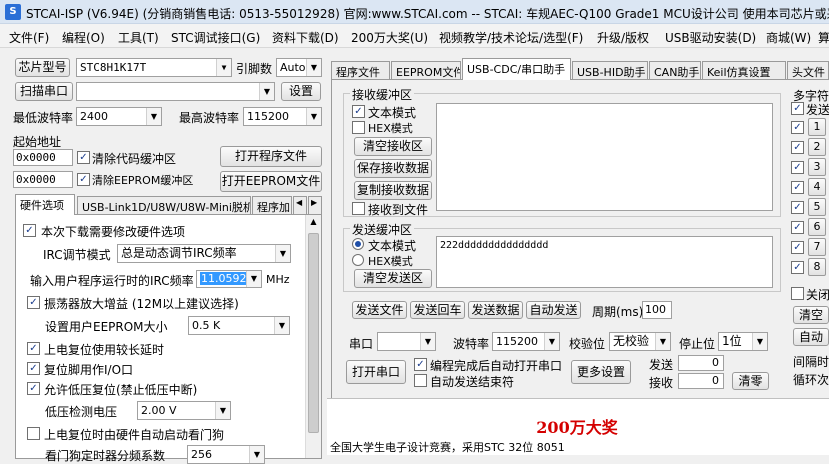 The height and width of the screenshot is (464, 829). What do you see at coordinates (797, 108) in the screenshot?
I see `multi-send-checkbox: ✓` at bounding box center [797, 108].